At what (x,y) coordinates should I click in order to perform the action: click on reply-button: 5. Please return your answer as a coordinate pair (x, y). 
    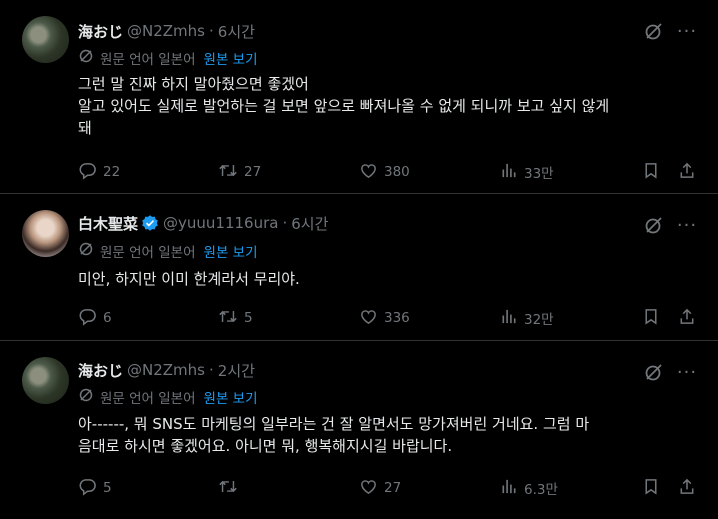
    Looking at the image, I should click on (95, 488).